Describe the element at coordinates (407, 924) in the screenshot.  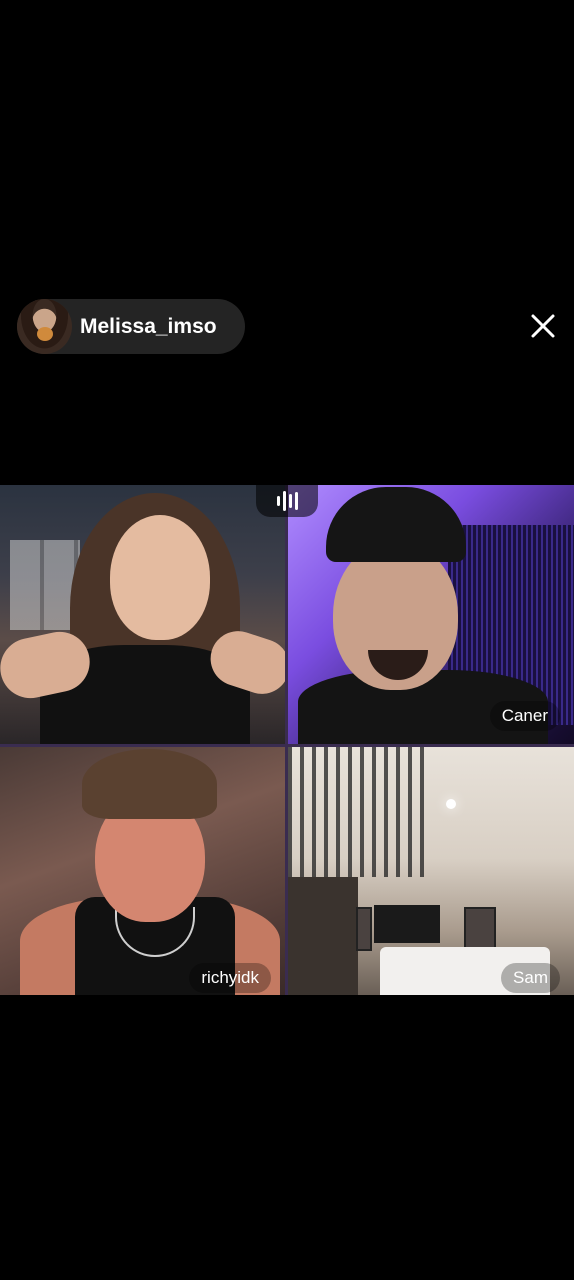
I see `tv-shape` at that location.